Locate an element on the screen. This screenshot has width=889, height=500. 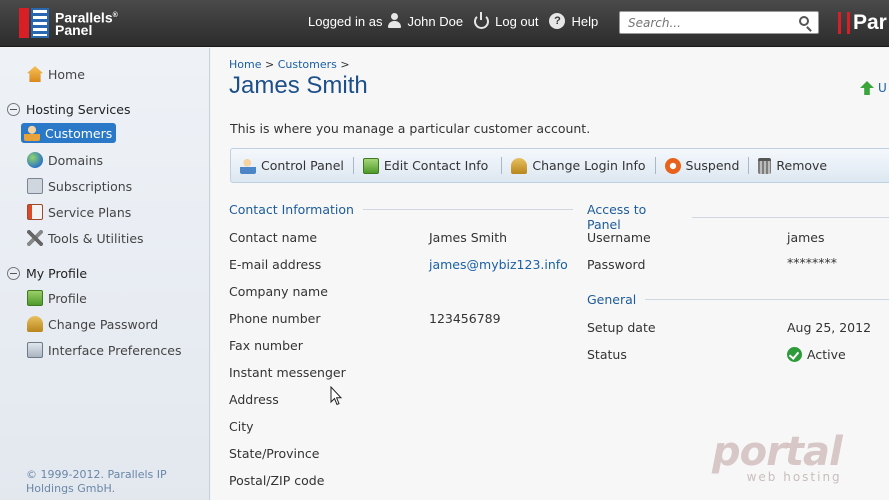
help-button: ? Help is located at coordinates (573, 21).